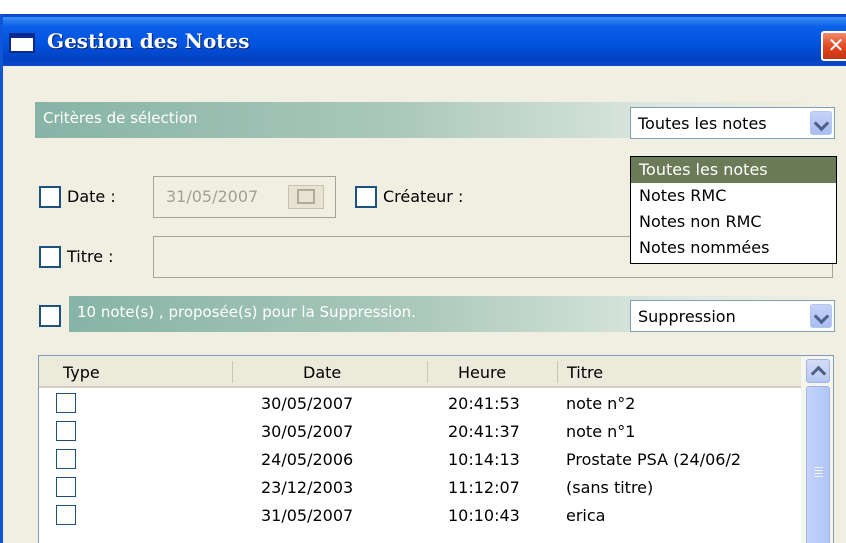 This screenshot has width=846, height=543. I want to click on table-header: Type Date Heure Titre, so click(420, 372).